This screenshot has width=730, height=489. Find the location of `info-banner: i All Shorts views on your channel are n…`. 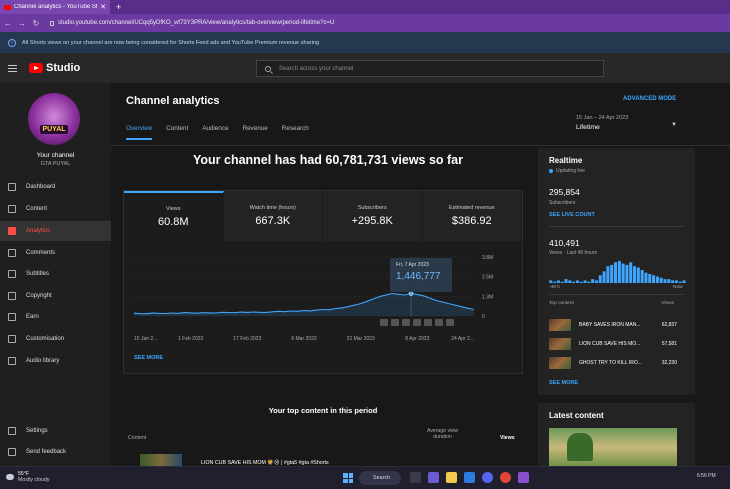

info-banner: i All Shorts views on your channel are n… is located at coordinates (365, 42).